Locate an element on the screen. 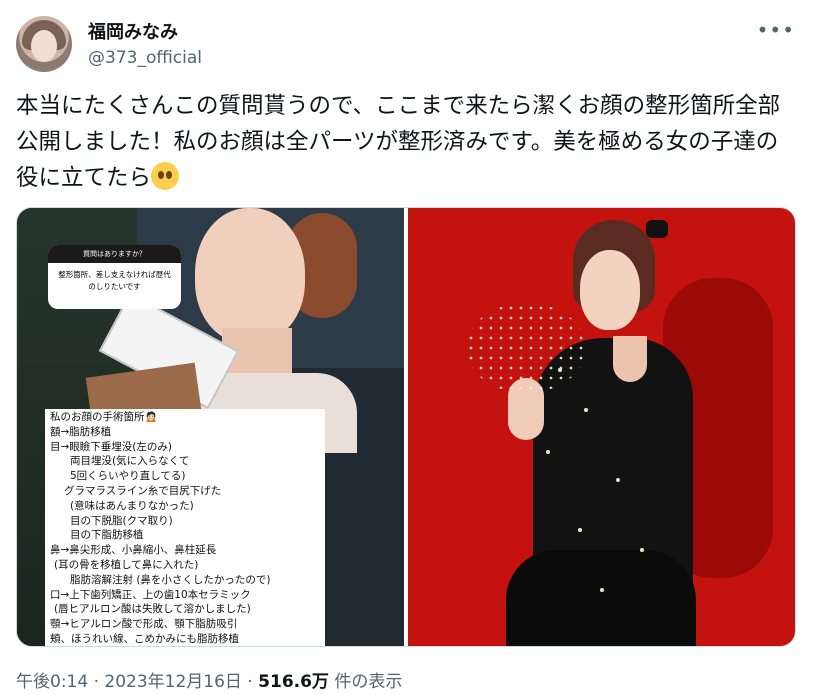  babys-breath-bouquet is located at coordinates (526, 348).